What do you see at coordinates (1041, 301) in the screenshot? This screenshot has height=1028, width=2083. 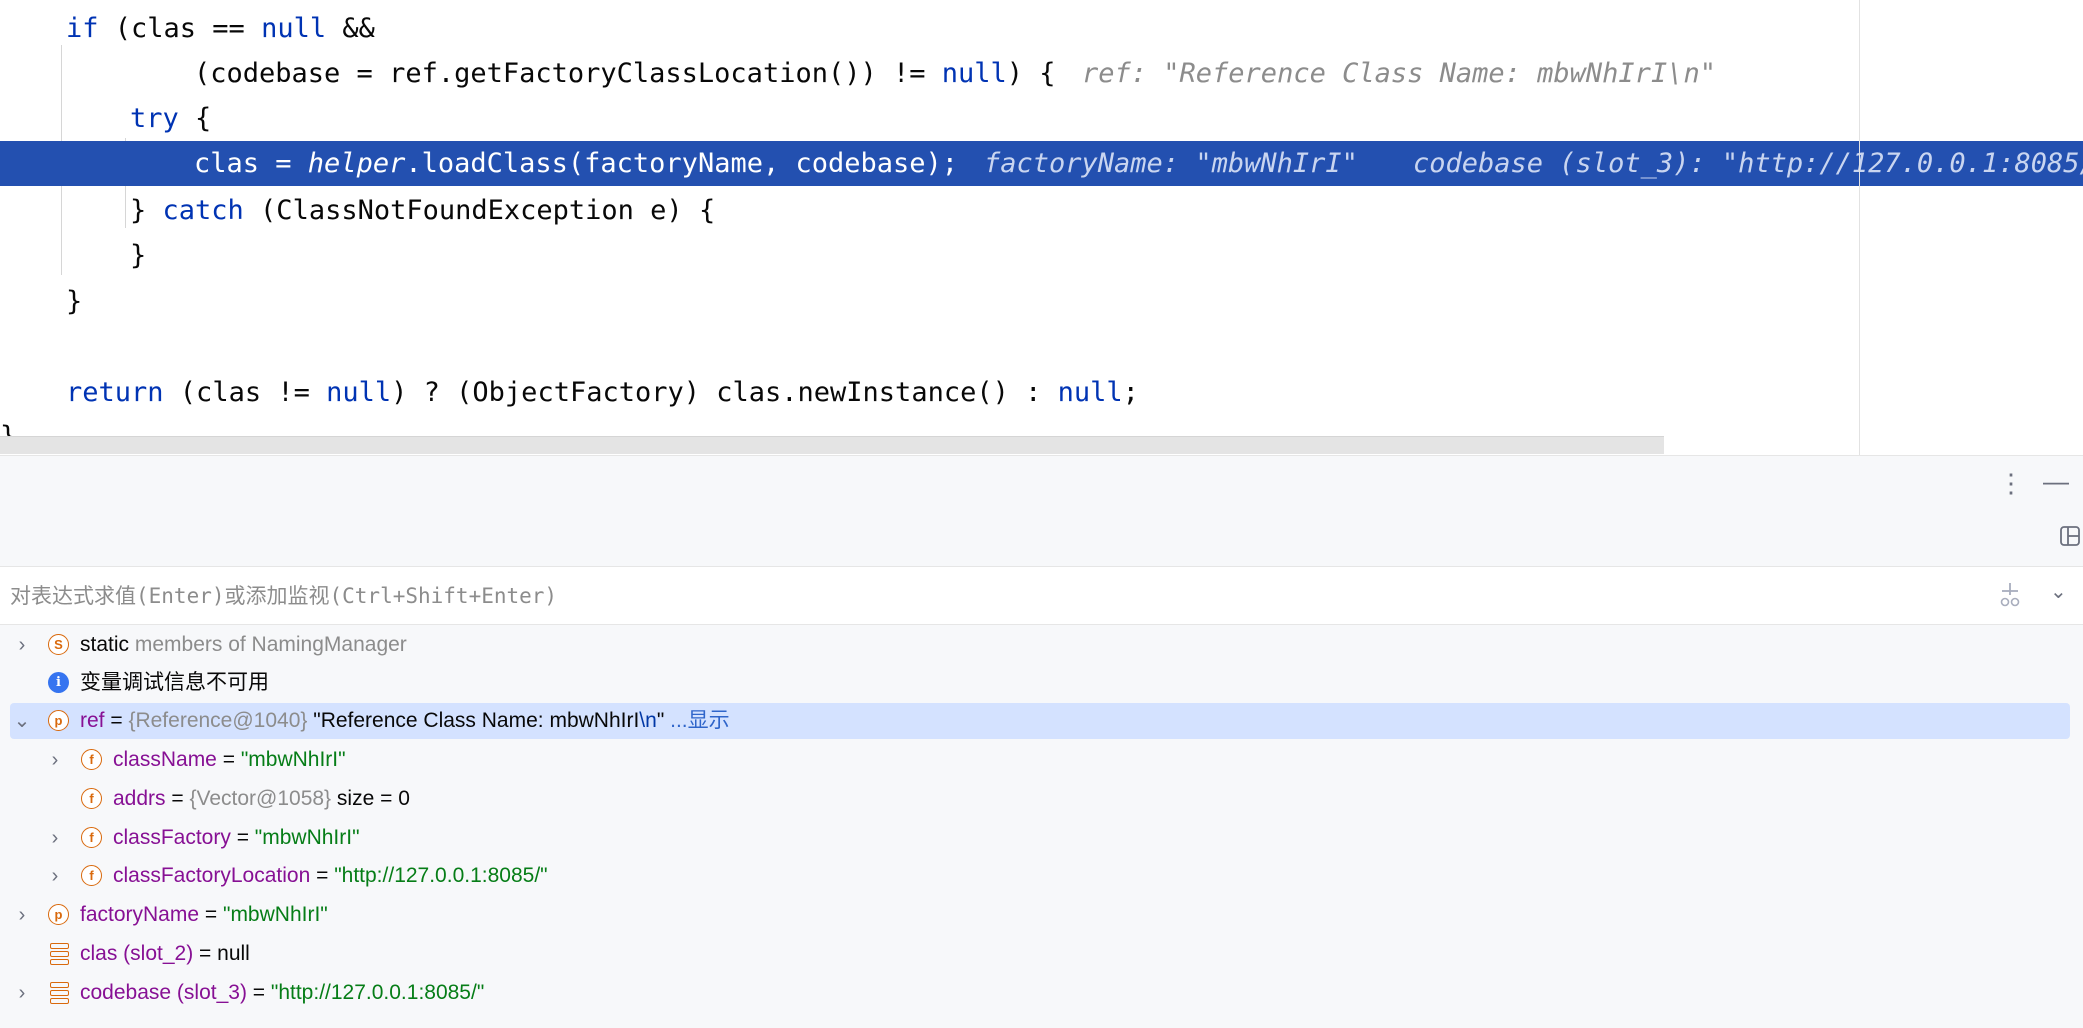 I see `code-line-close-if: }` at bounding box center [1041, 301].